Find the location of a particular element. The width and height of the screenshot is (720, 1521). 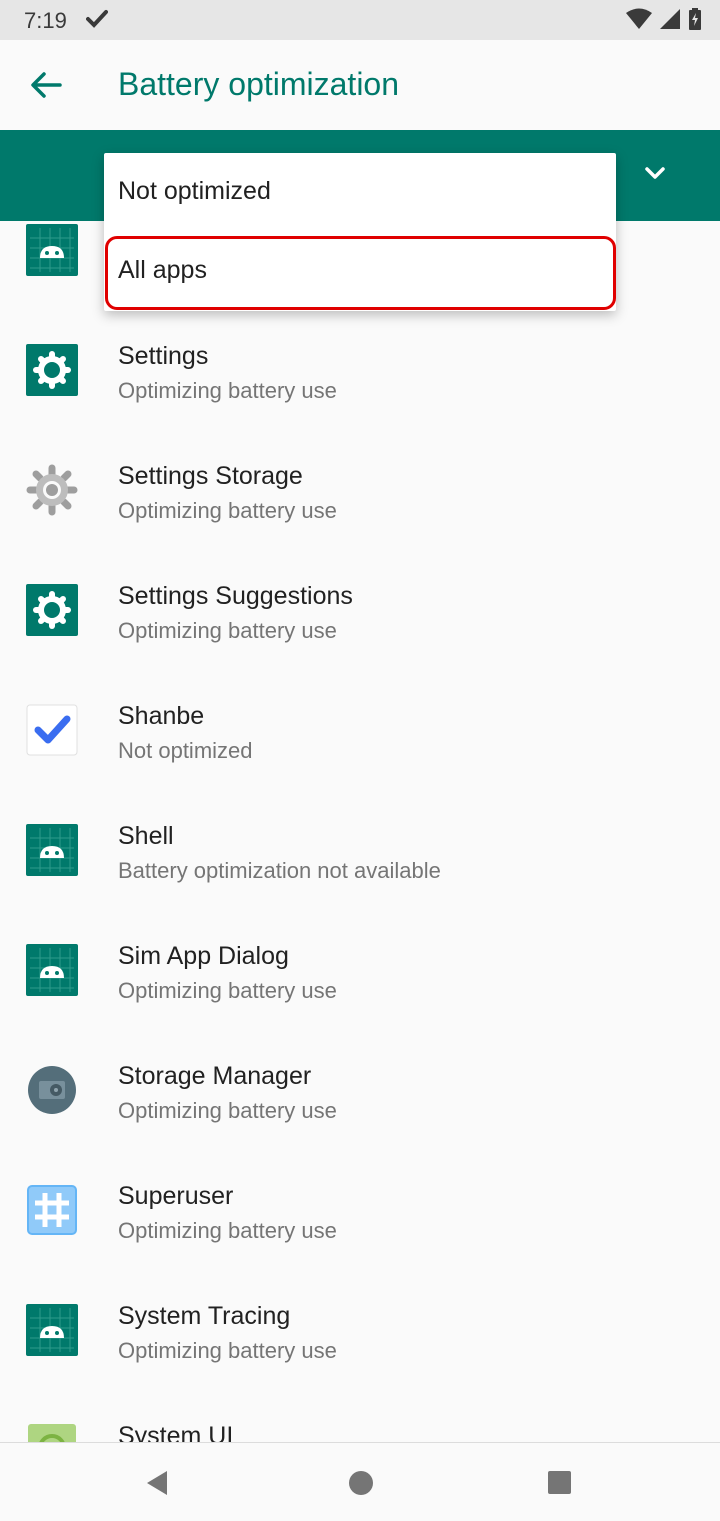

back-arrow-icon is located at coordinates (46, 87).